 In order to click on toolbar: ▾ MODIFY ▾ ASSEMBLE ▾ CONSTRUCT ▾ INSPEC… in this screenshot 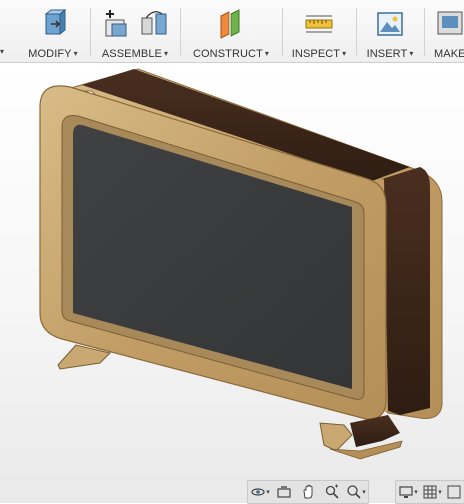, I will do `click(232, 31)`.